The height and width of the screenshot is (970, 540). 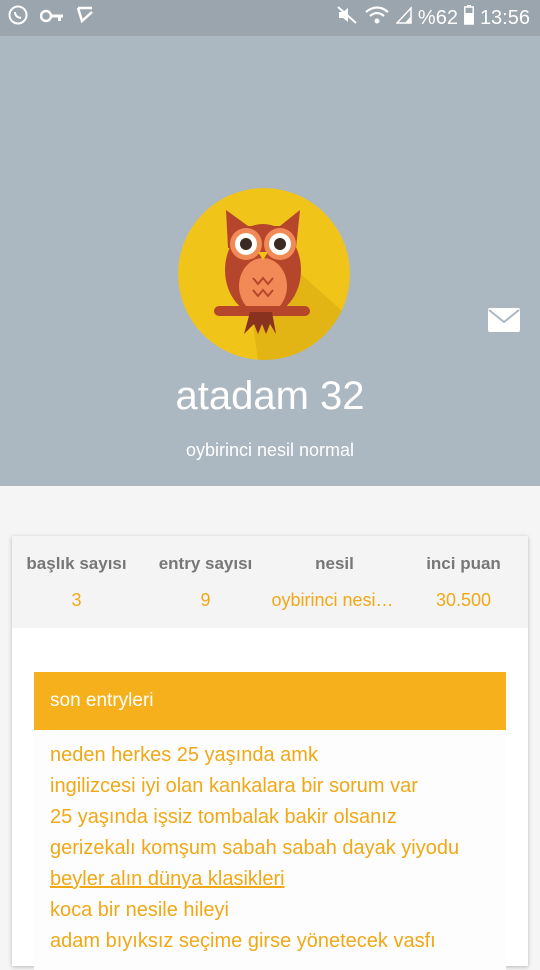 What do you see at coordinates (264, 274) in the screenshot?
I see `owl-avatar` at bounding box center [264, 274].